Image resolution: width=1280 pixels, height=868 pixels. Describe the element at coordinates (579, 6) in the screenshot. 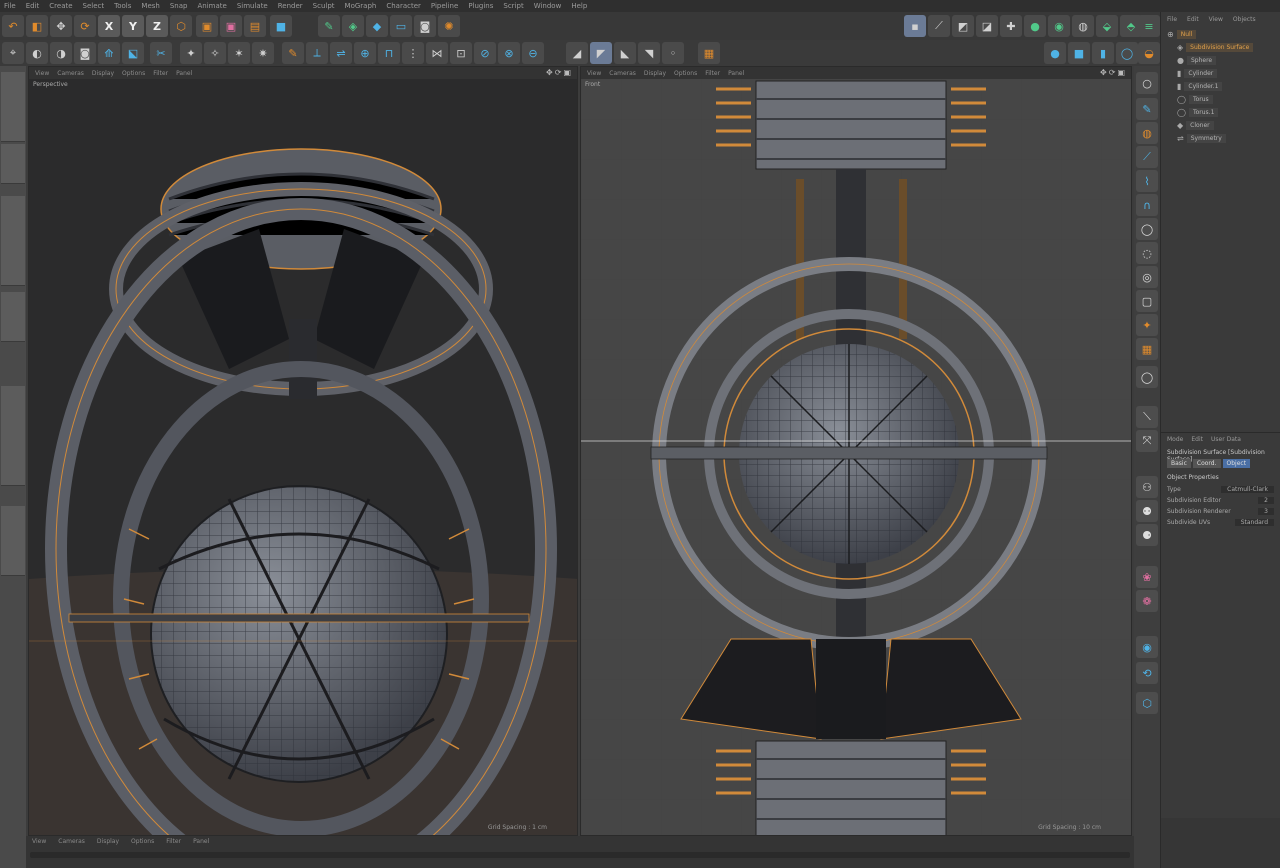

I see `menu-item: Help` at that location.